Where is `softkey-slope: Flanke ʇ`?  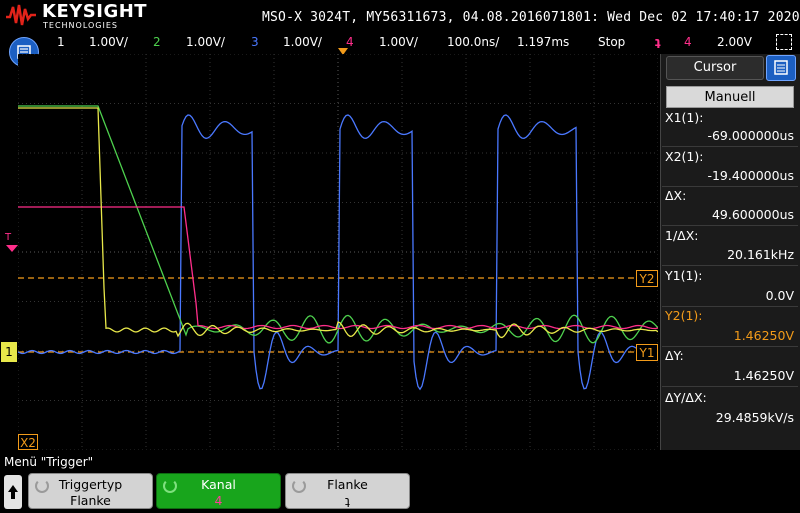
softkey-slope: Flanke ʇ is located at coordinates (347, 491).